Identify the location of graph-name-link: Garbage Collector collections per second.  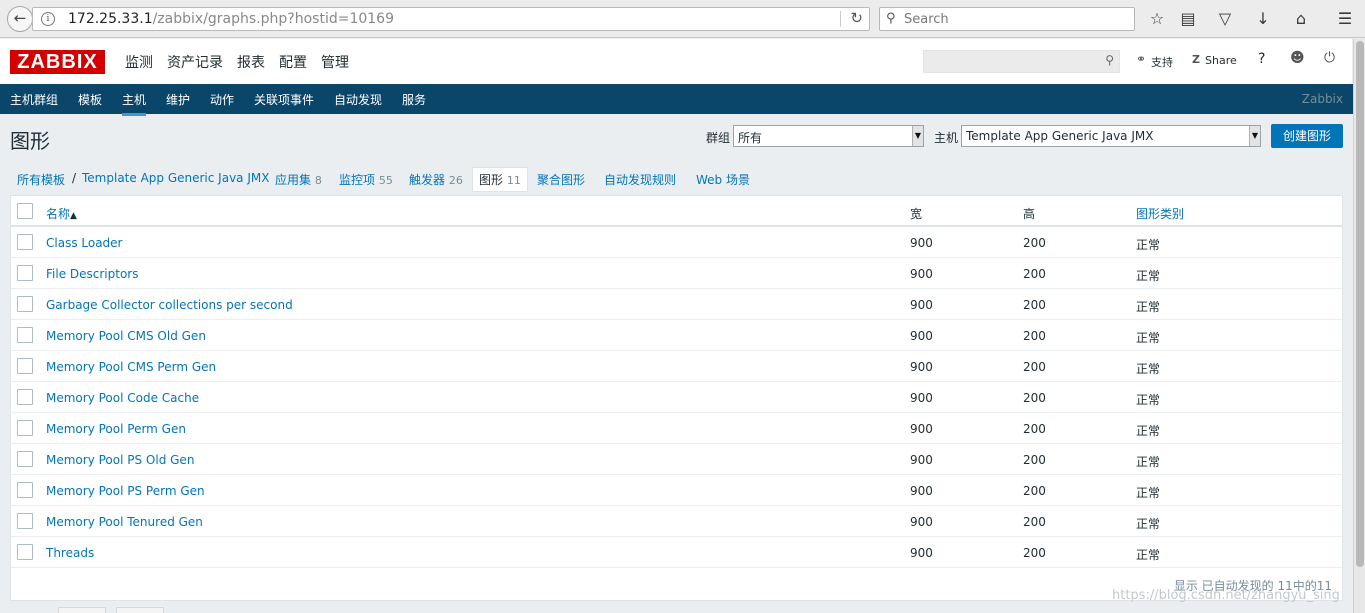
(169, 305).